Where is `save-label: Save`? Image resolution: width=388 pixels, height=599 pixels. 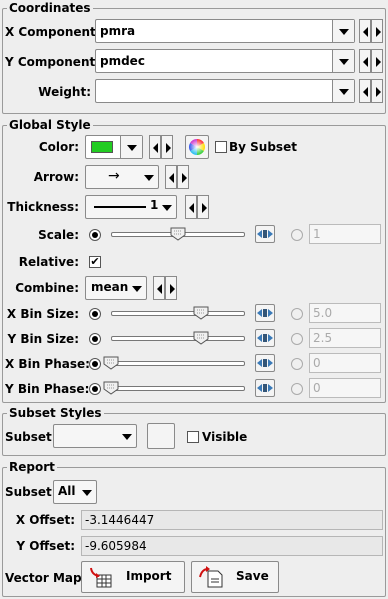
save-label: Save is located at coordinates (252, 576).